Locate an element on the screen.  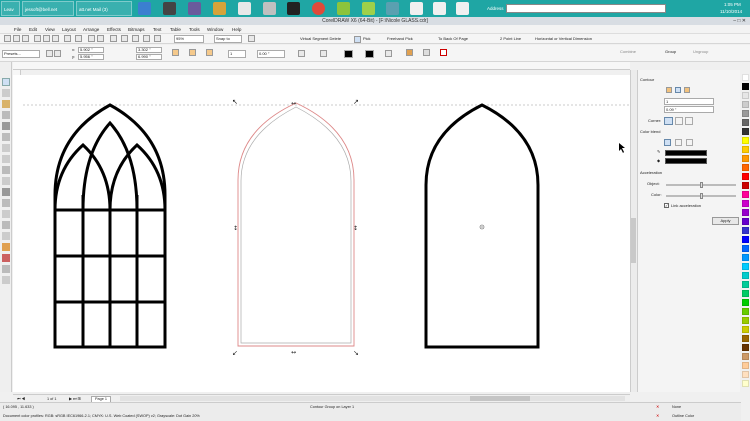
undo-icon is located at coordinates (67, 38).